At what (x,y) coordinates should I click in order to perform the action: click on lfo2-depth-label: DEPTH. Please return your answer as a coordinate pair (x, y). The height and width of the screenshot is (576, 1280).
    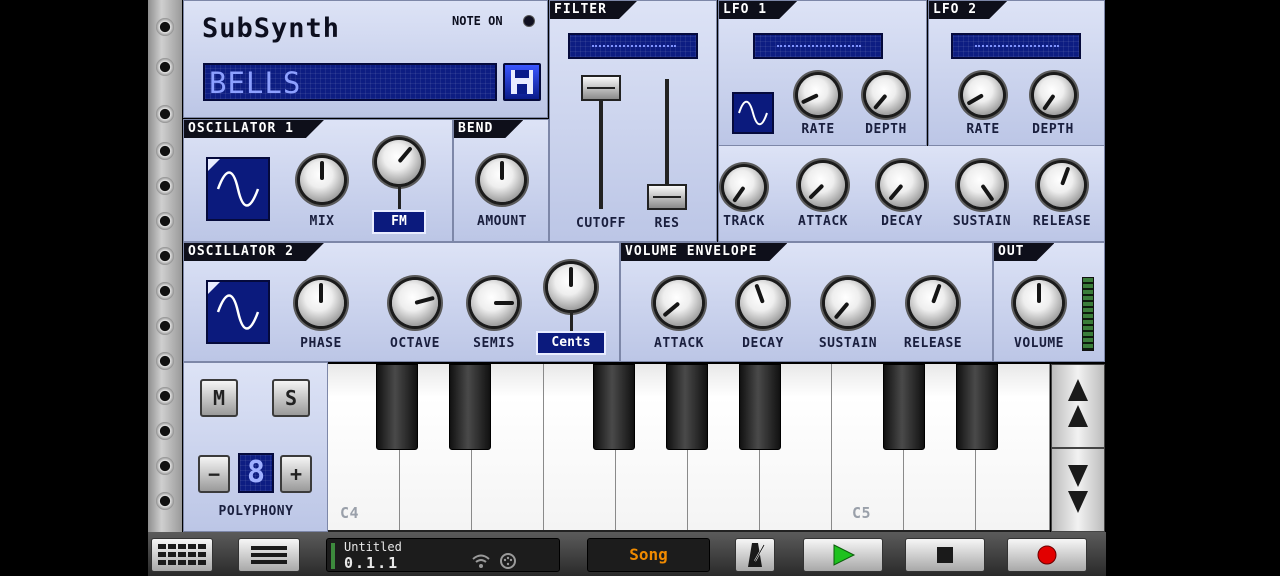
    Looking at the image, I should click on (1053, 129).